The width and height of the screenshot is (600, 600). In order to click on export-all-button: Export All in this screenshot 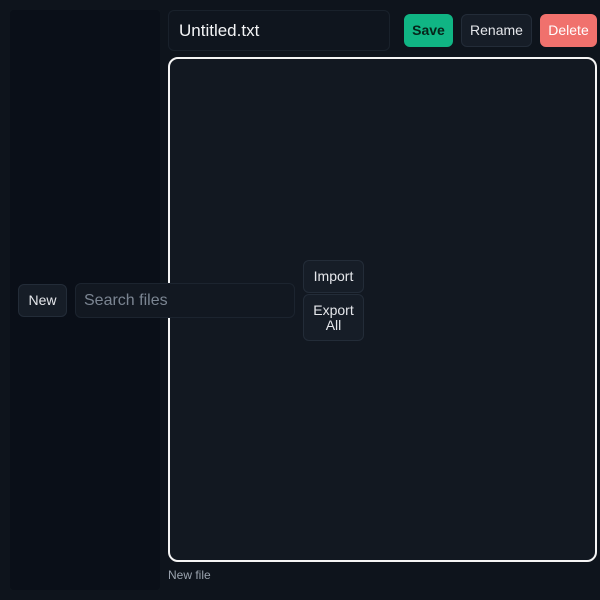, I will do `click(333, 317)`.